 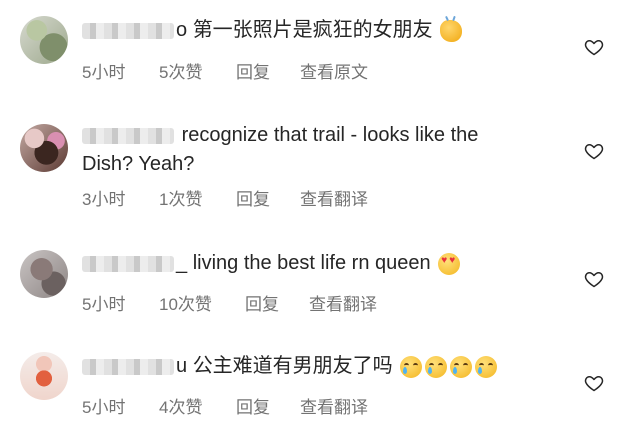 I want to click on translate-link: 查看原文, so click(x=334, y=70).